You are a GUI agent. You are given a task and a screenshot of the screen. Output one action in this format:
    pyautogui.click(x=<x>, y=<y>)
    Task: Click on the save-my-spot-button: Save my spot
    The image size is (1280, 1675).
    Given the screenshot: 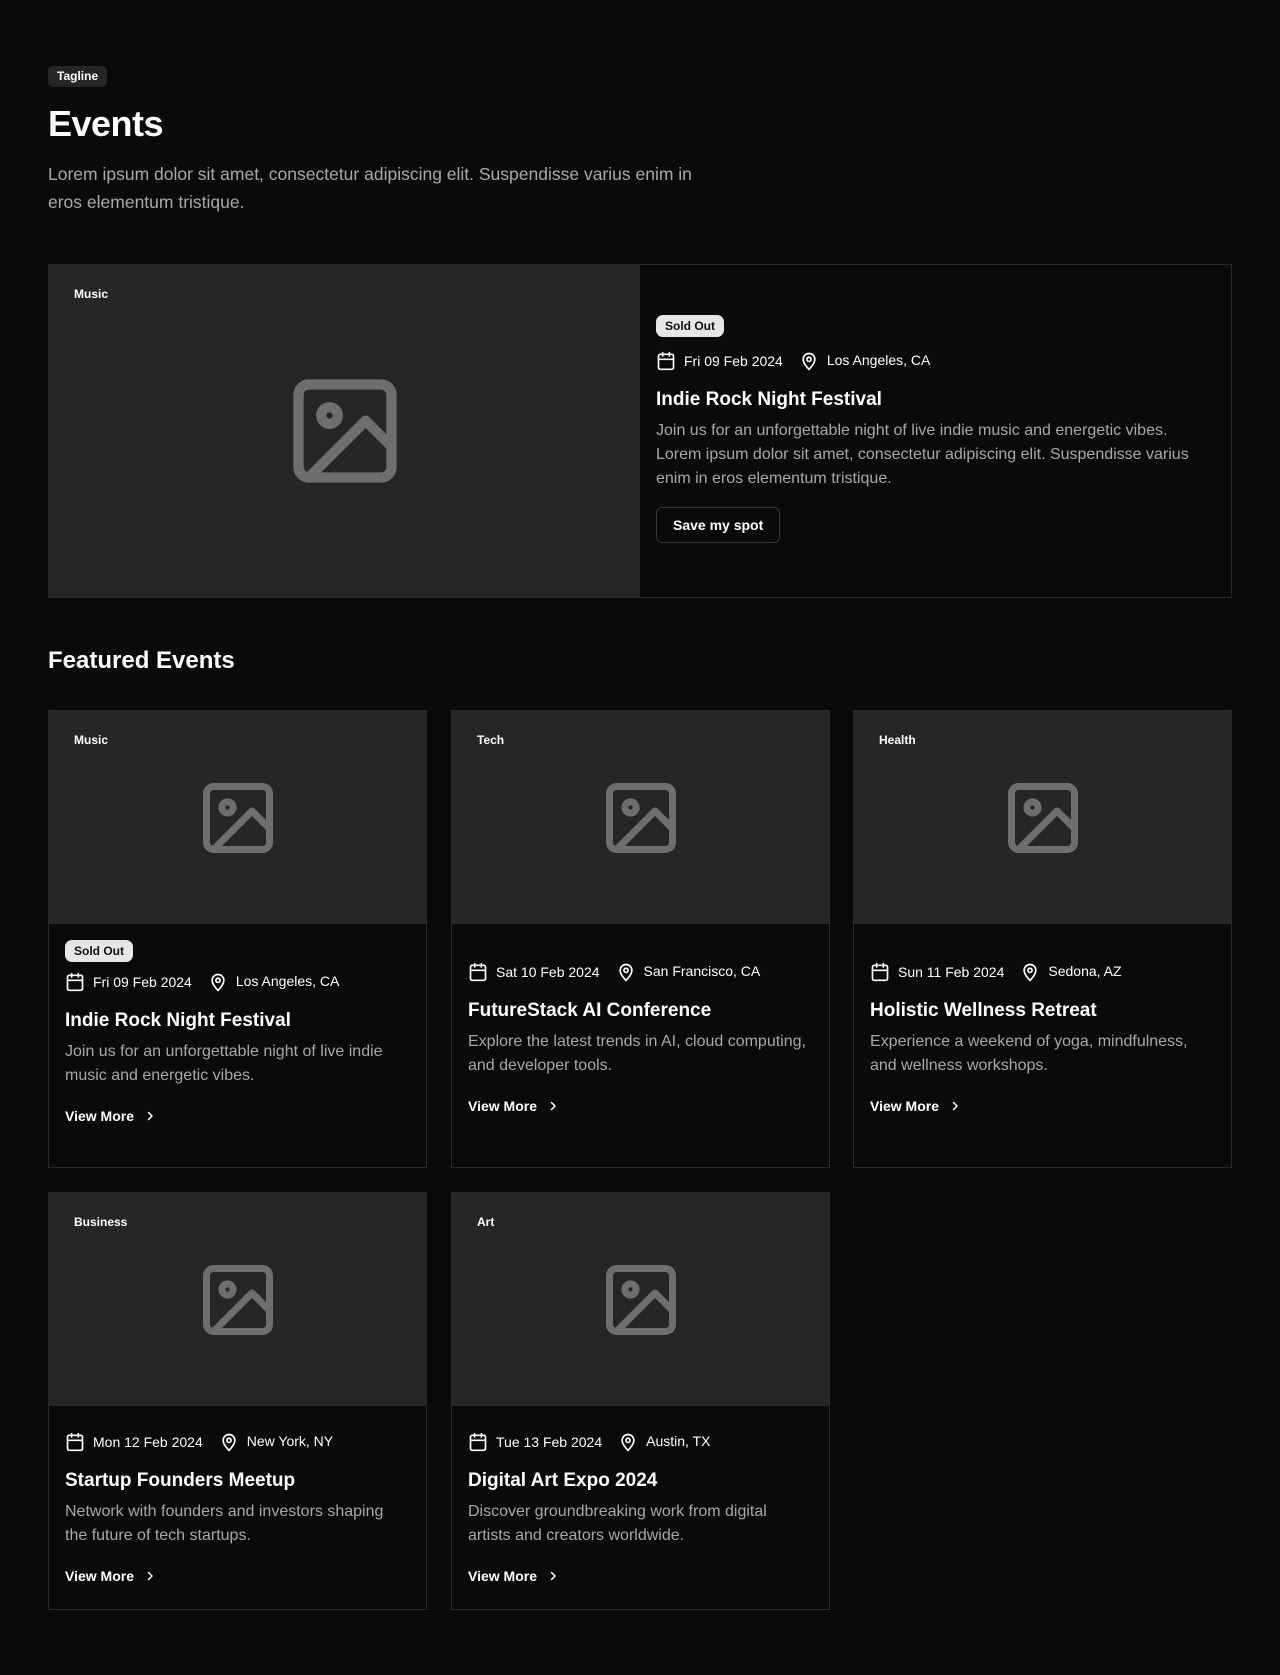 What is the action you would take?
    pyautogui.click(x=718, y=525)
    